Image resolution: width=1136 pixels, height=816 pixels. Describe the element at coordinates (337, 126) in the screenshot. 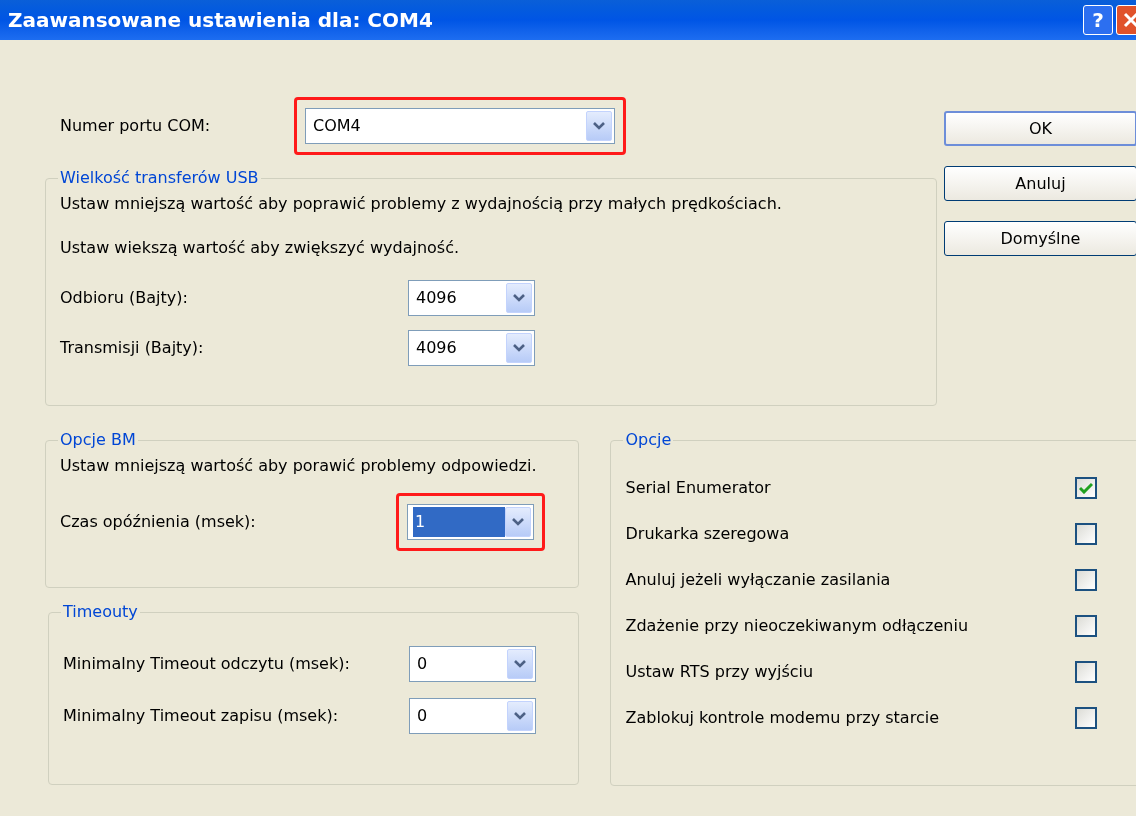

I see `dropdown-value: COM4` at that location.